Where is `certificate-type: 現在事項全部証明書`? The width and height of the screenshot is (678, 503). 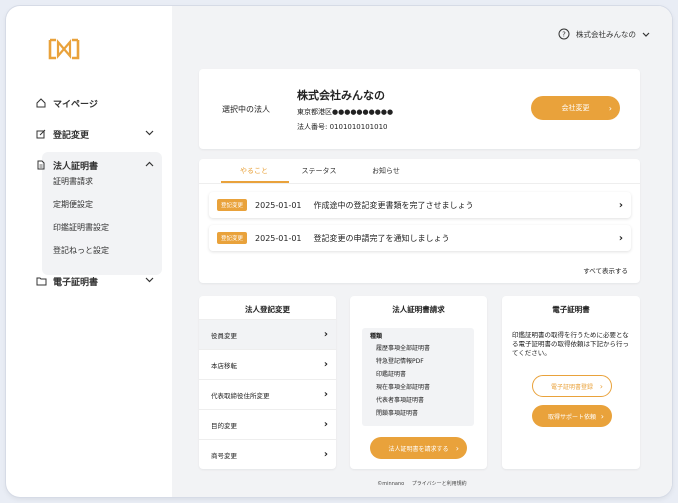
certificate-type: 現在事項全部証明書 is located at coordinates (403, 387).